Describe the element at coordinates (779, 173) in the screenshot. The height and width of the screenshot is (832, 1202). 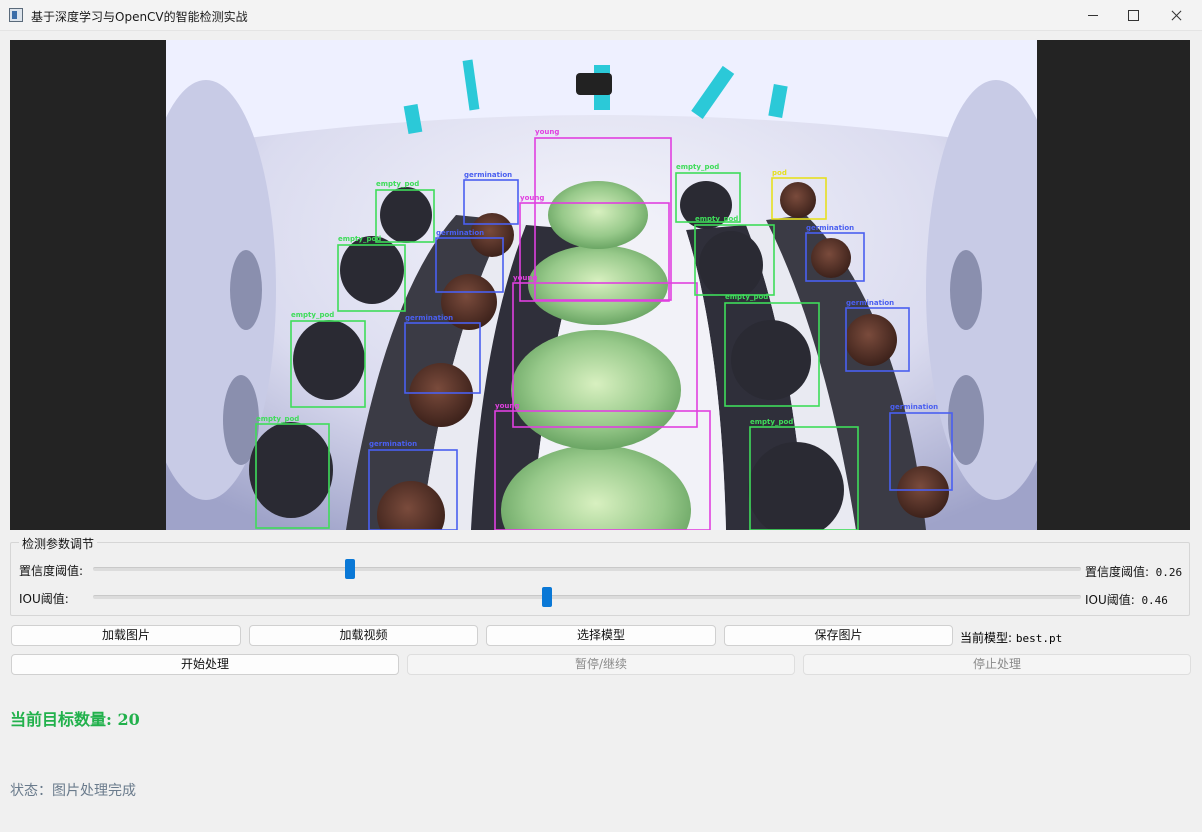
I see `detection-label: pod` at that location.